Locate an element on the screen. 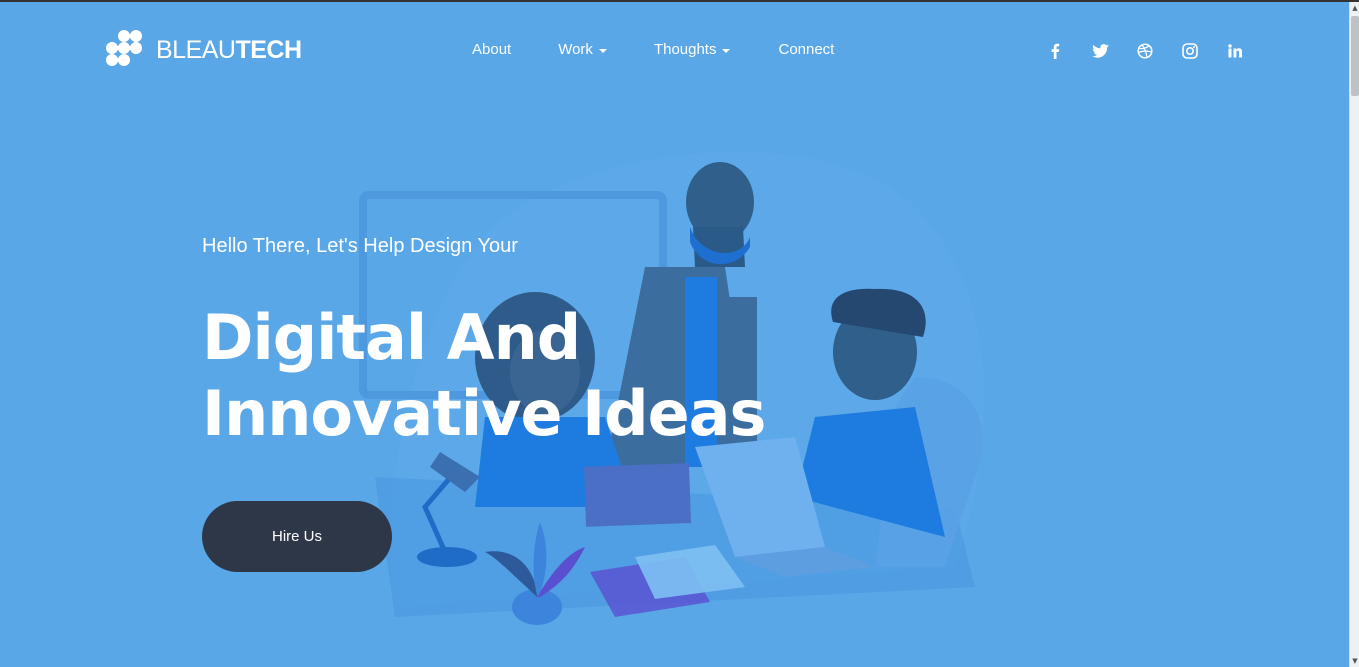 The height and width of the screenshot is (667, 1359). nav-about-label: About is located at coordinates (492, 49).